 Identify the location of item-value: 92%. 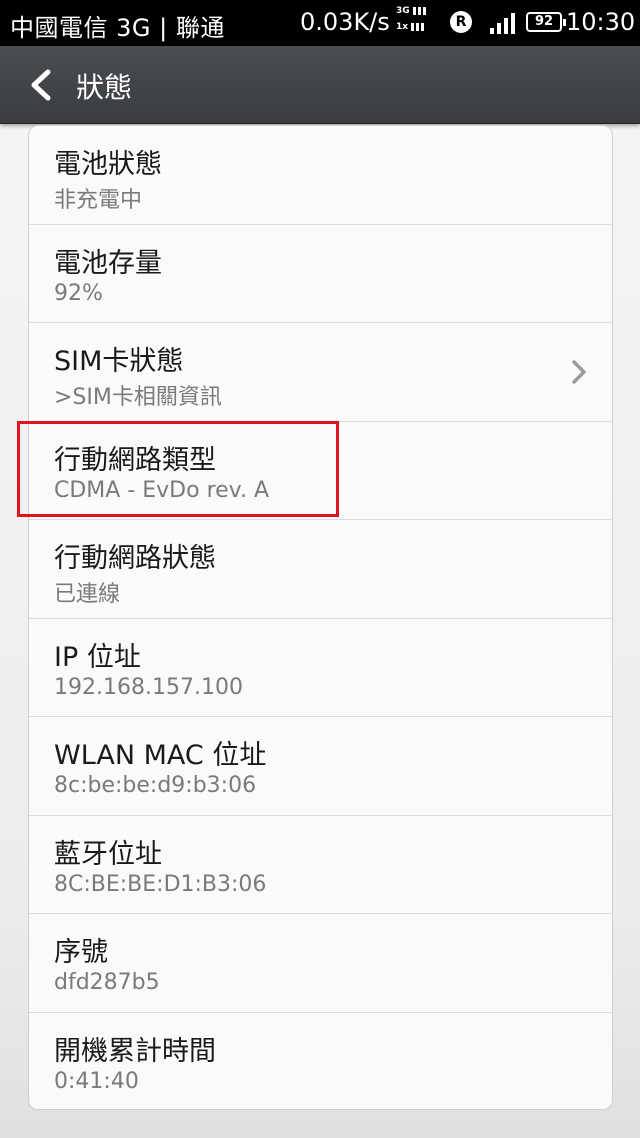
(78, 293).